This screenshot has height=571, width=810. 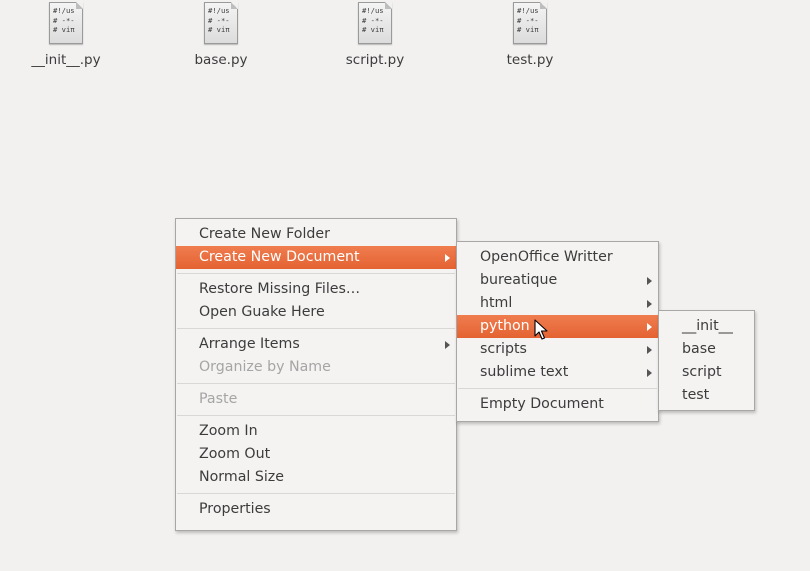 I want to click on menu-item-script: script, so click(x=706, y=372).